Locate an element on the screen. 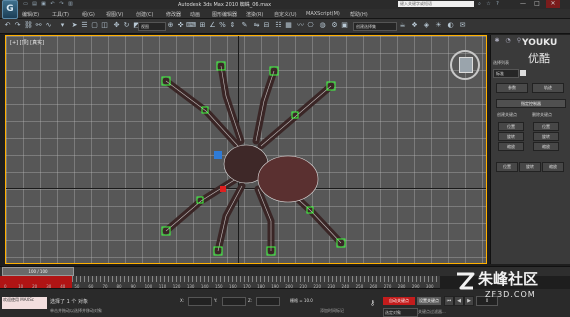 This screenshot has width=570, height=317. prev-frame-icon: ◀ is located at coordinates (459, 301).